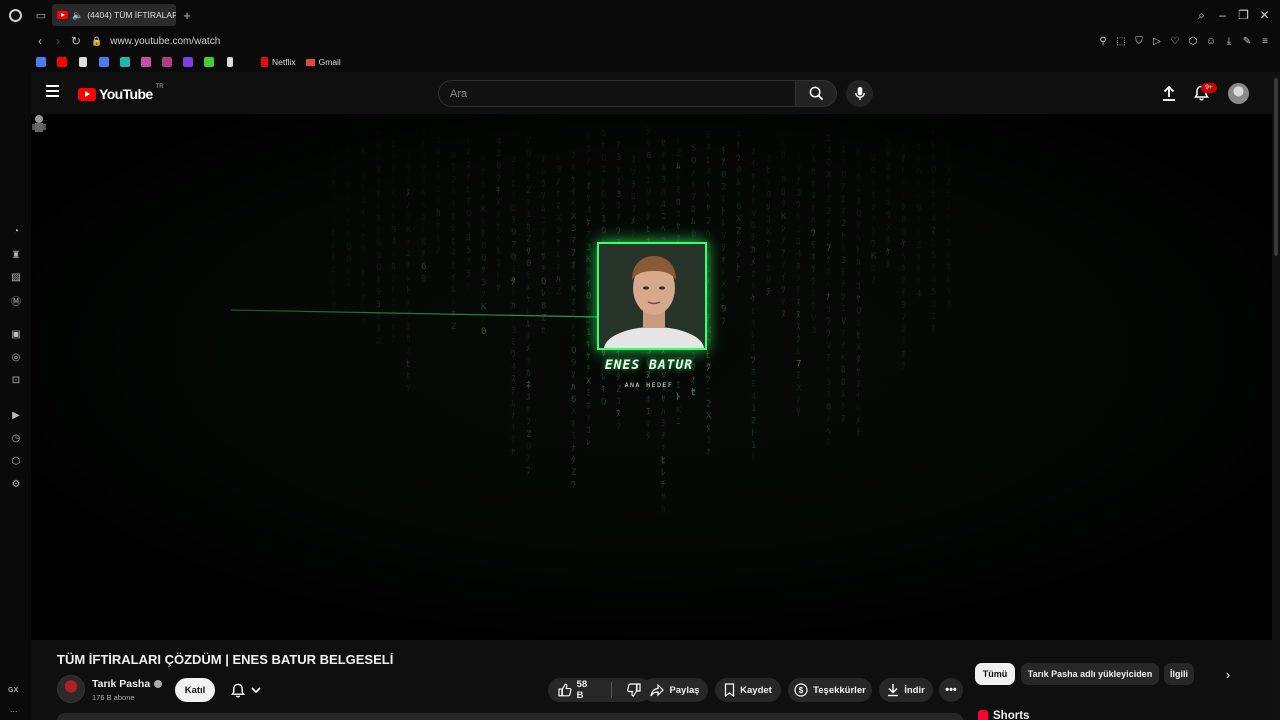 The image size is (1280, 720). I want to click on bookmark-tiktok, so click(229, 62).